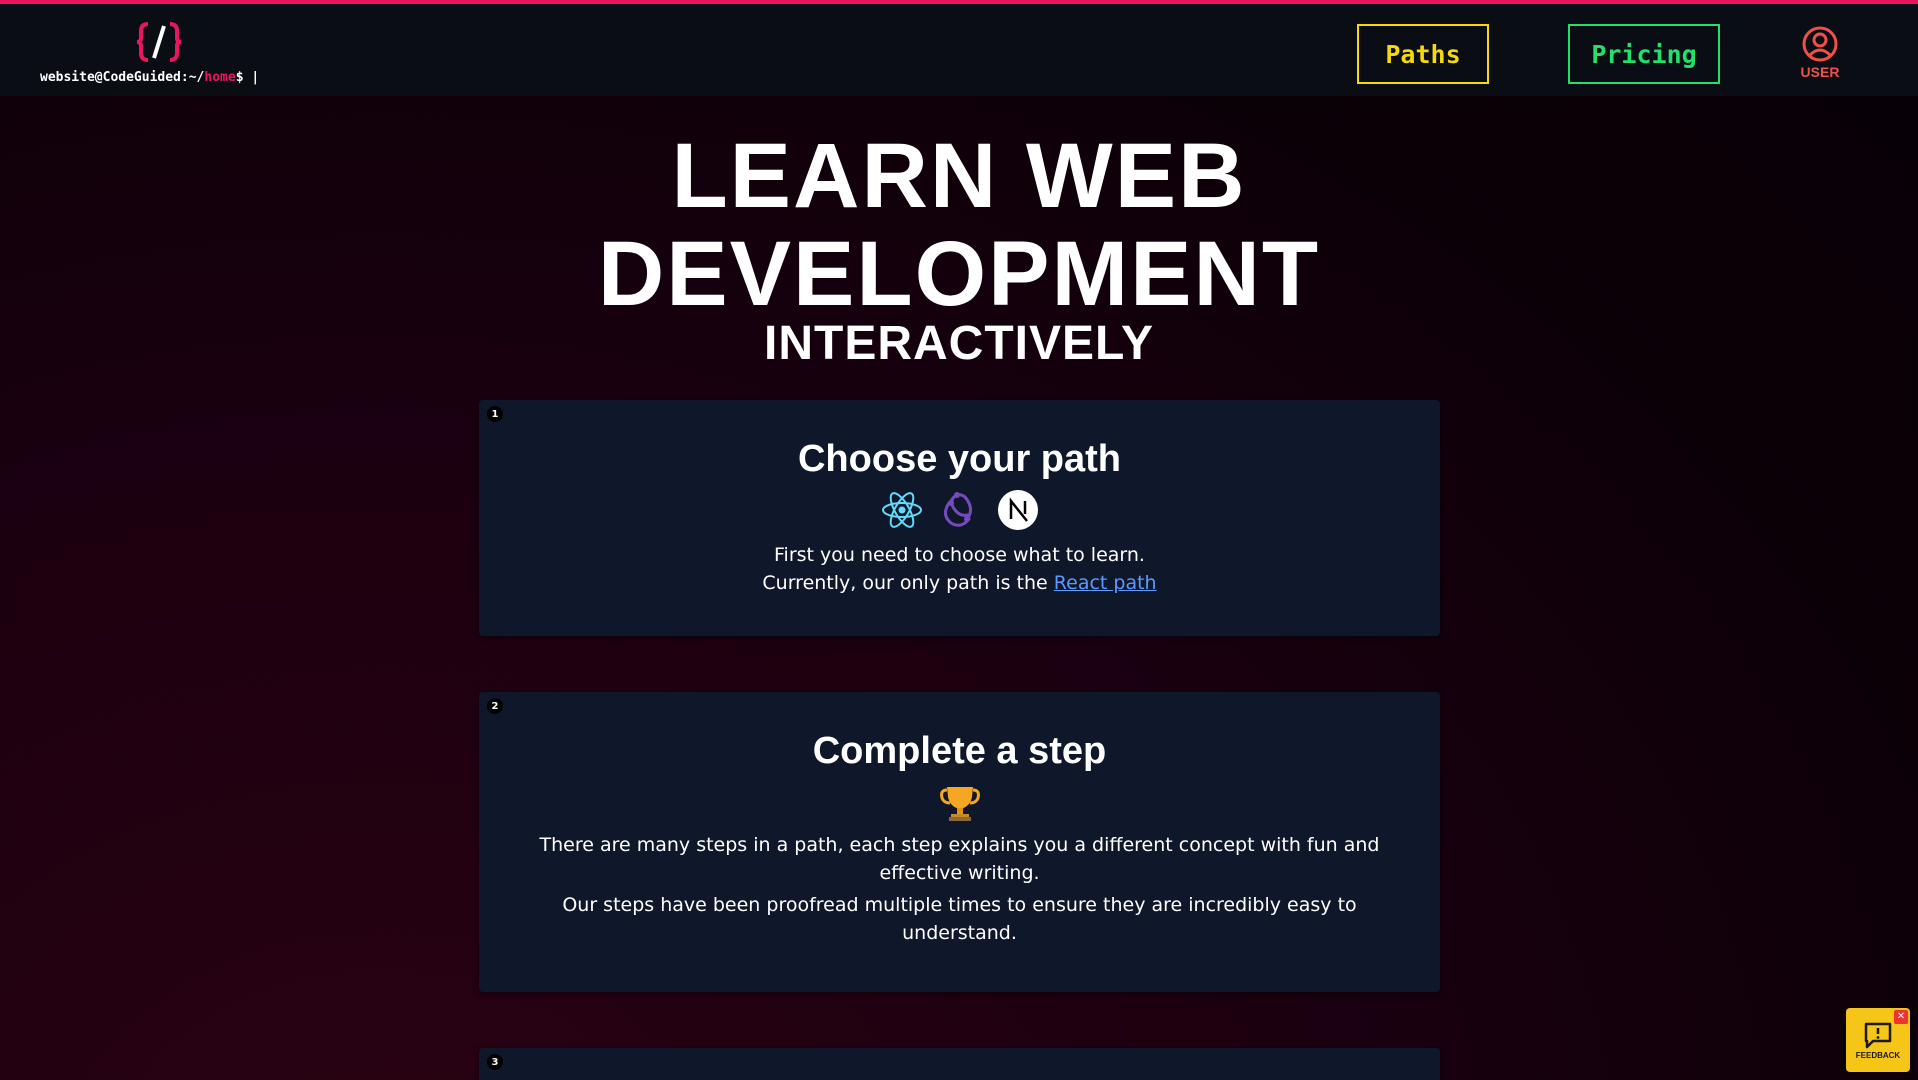 This screenshot has height=1080, width=1918. What do you see at coordinates (495, 1062) in the screenshot?
I see `step-number-badge: 3` at bounding box center [495, 1062].